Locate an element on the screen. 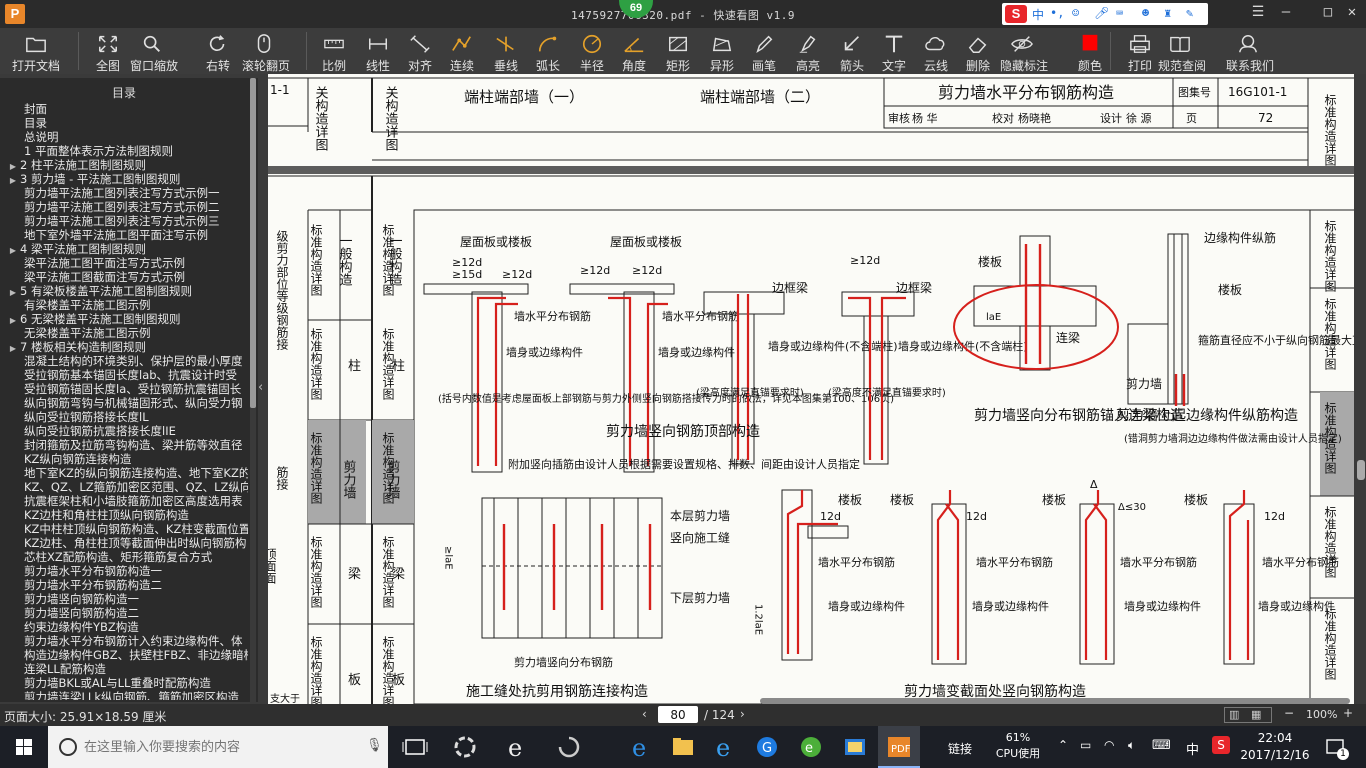  toc-item: 剪力墙水平分布钢筋构造二 is located at coordinates (124, 585).